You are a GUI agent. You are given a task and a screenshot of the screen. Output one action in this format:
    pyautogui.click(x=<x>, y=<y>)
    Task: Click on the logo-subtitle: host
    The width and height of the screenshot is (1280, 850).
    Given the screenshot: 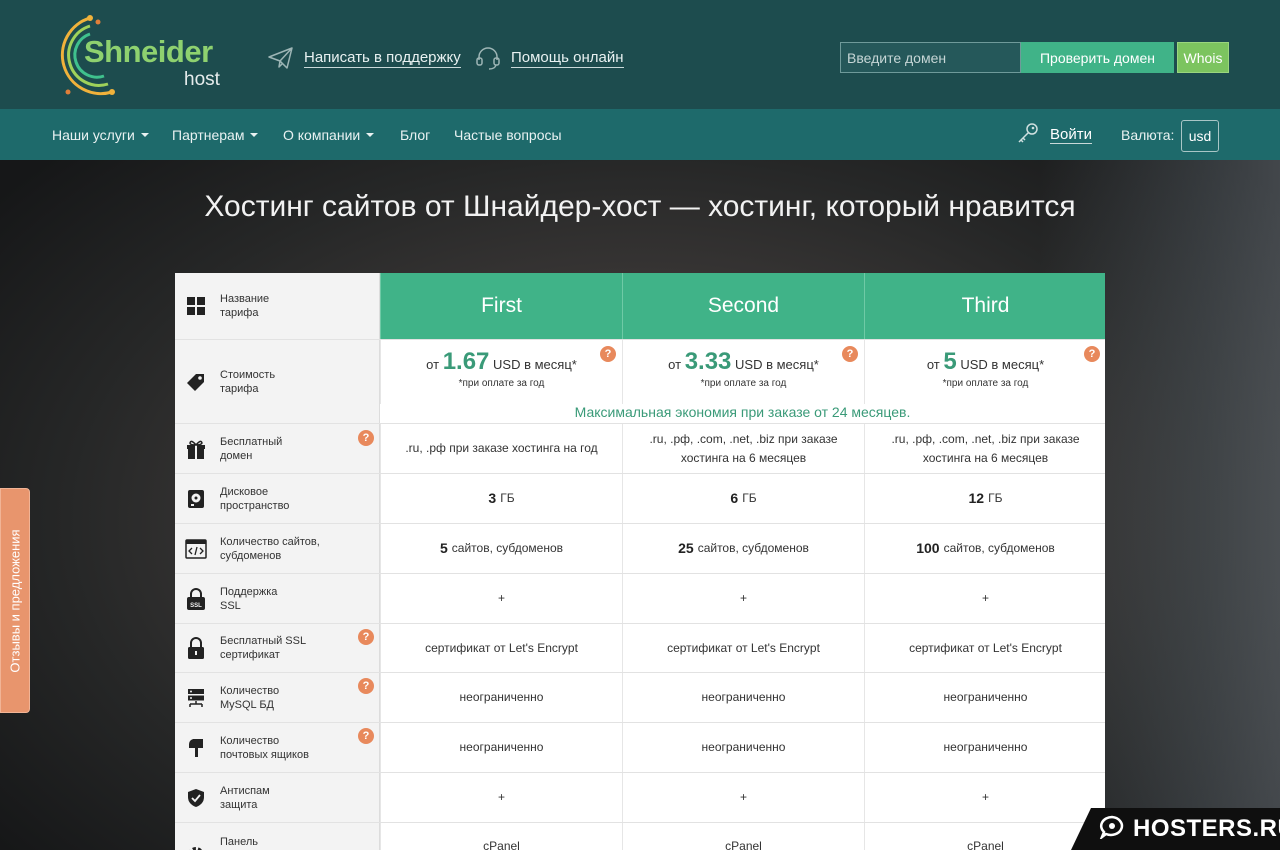 What is the action you would take?
    pyautogui.click(x=202, y=79)
    